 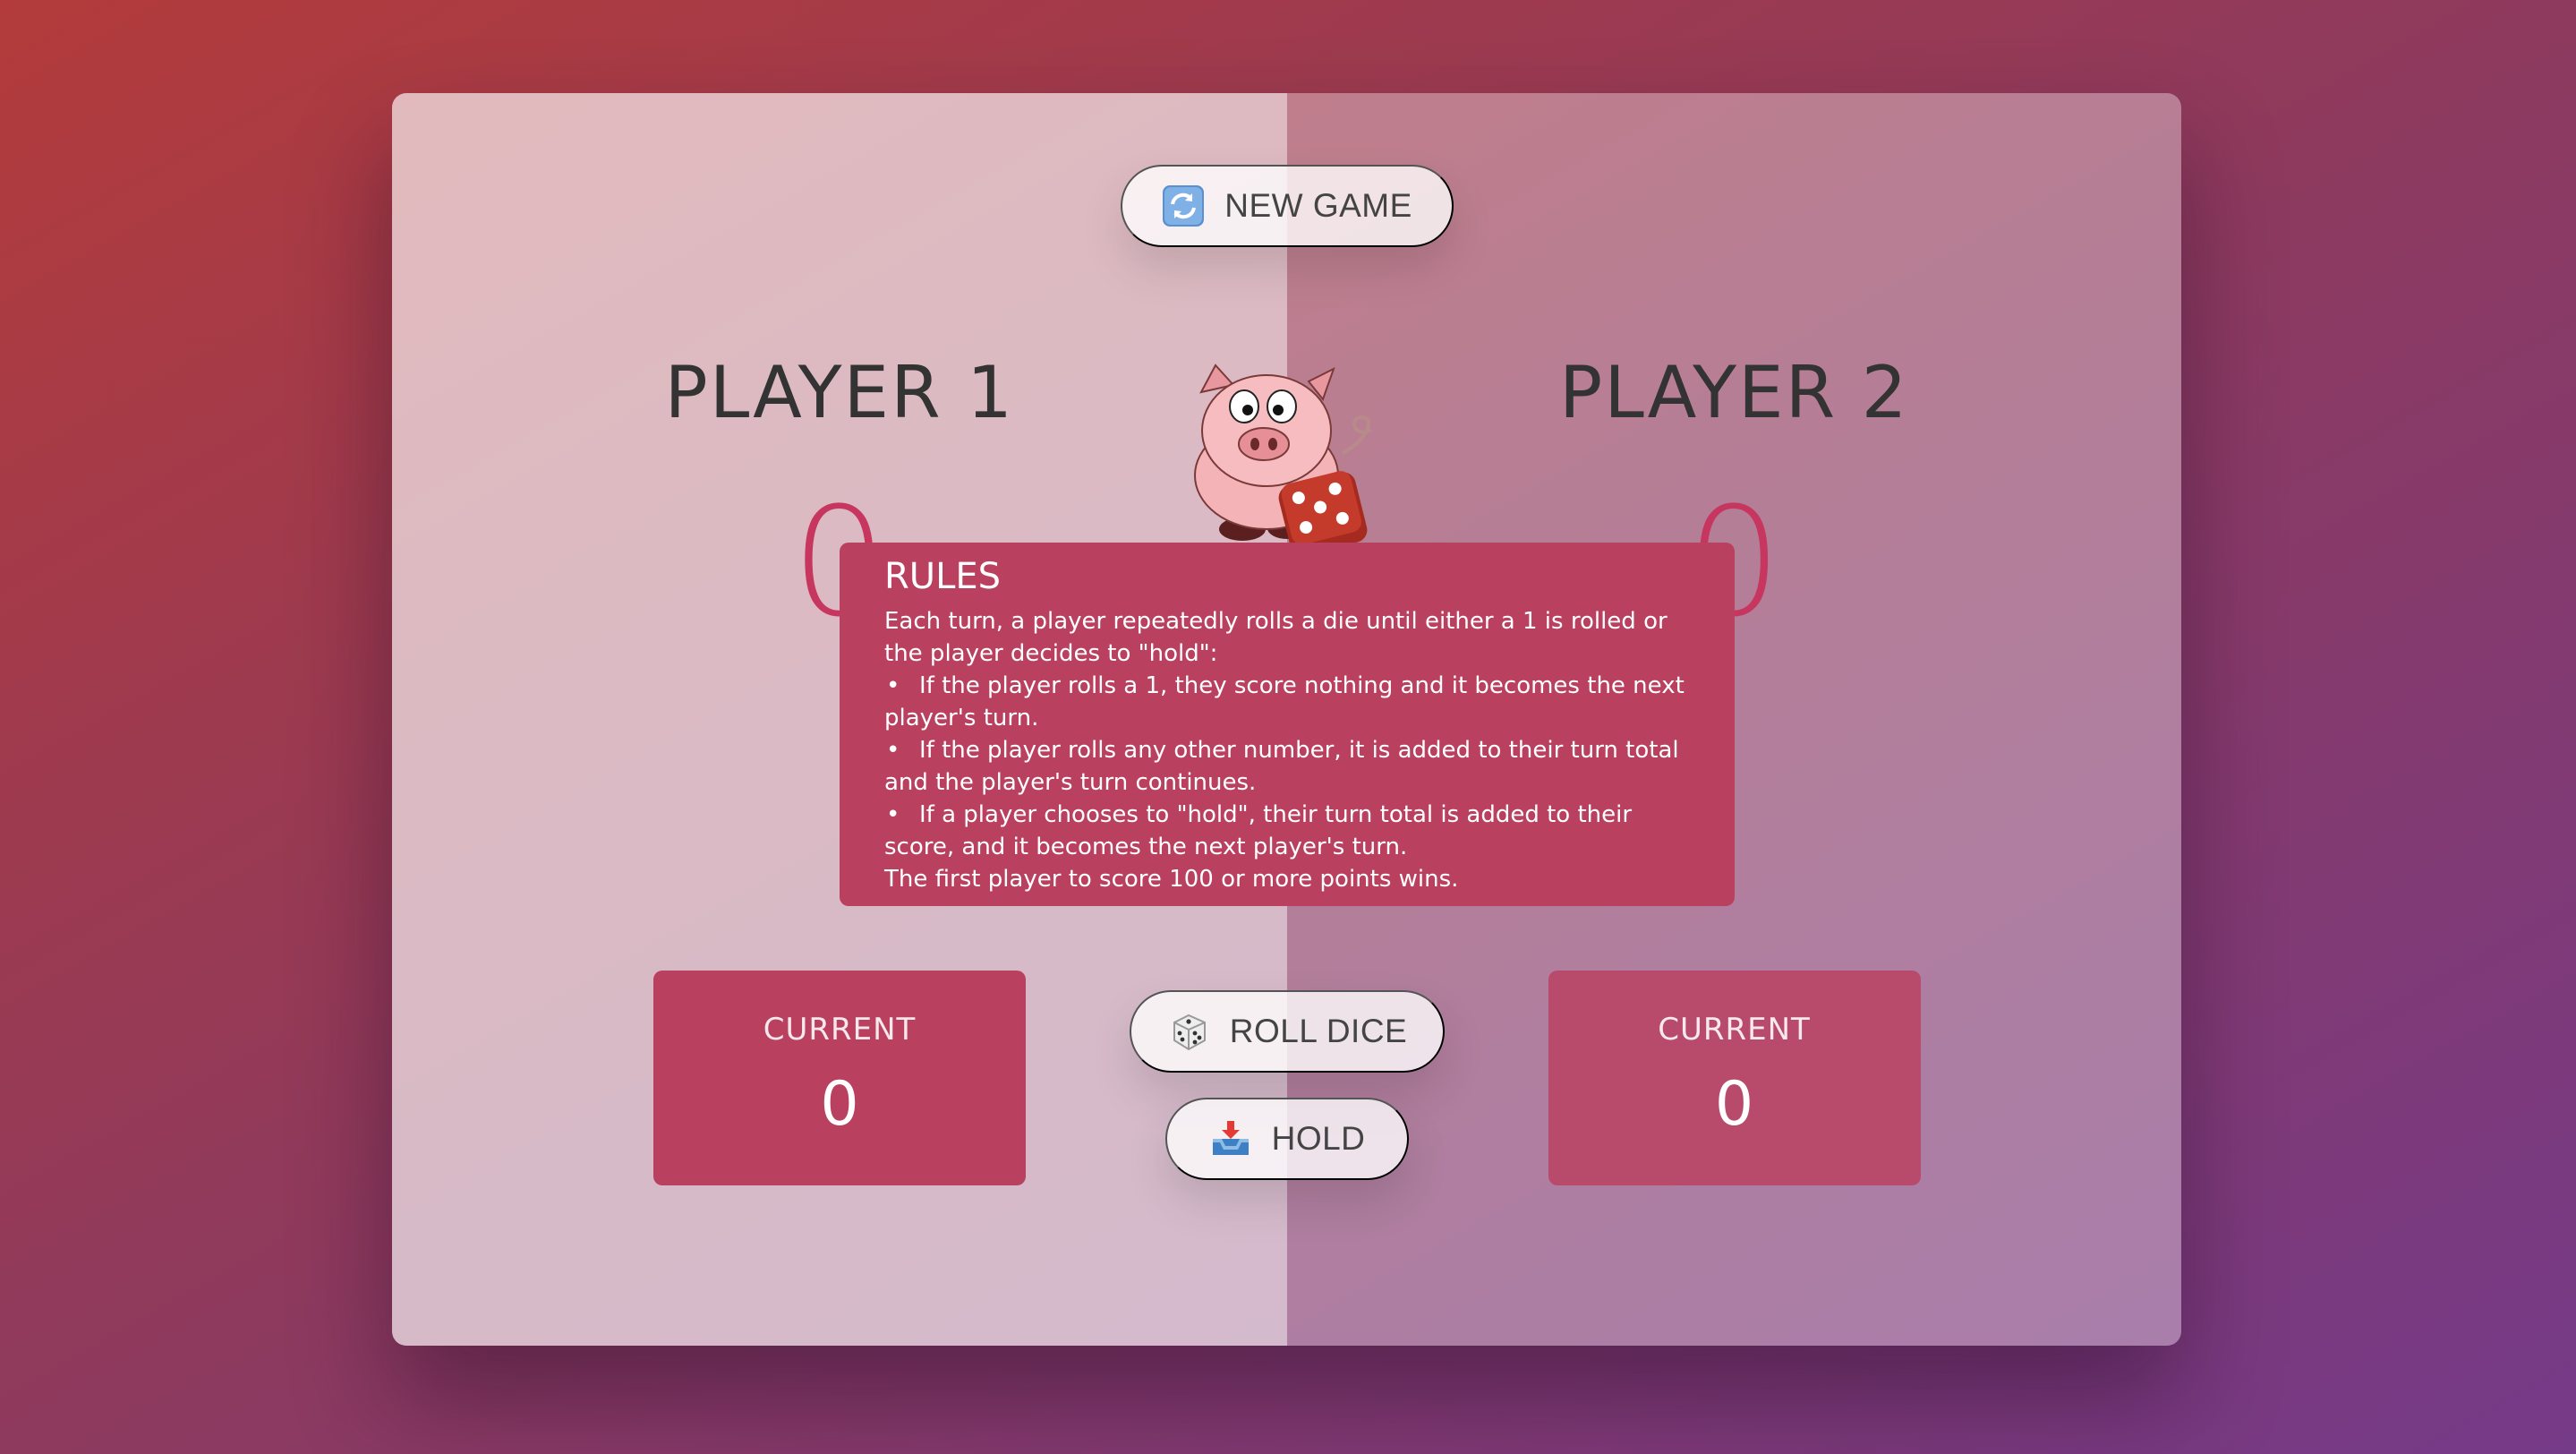 What do you see at coordinates (839, 392) in the screenshot?
I see `player-1-name: PLAYER 1` at bounding box center [839, 392].